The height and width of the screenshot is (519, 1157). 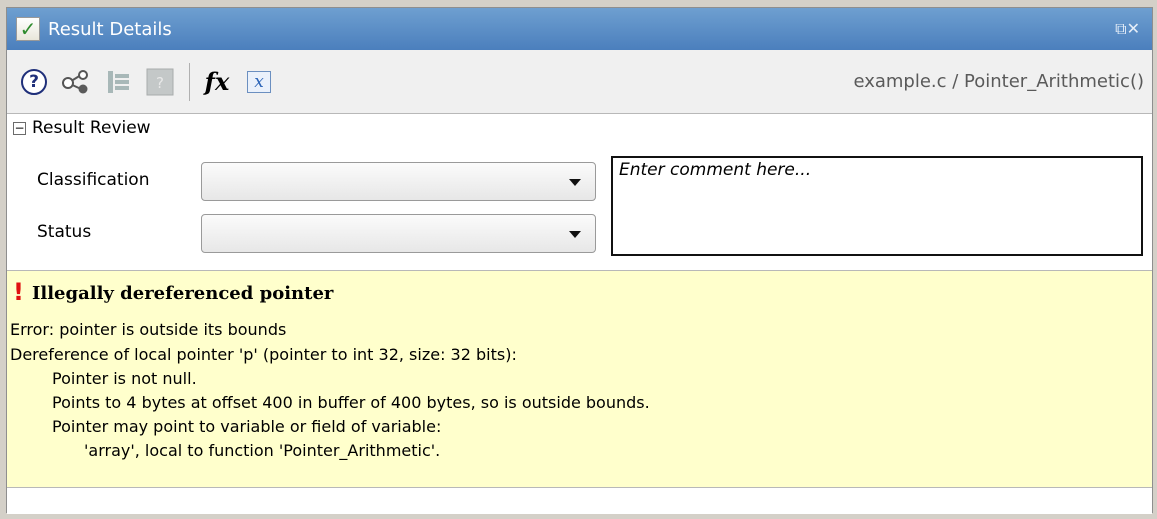 I want to click on result-line: Pointer is not null., so click(x=124, y=378).